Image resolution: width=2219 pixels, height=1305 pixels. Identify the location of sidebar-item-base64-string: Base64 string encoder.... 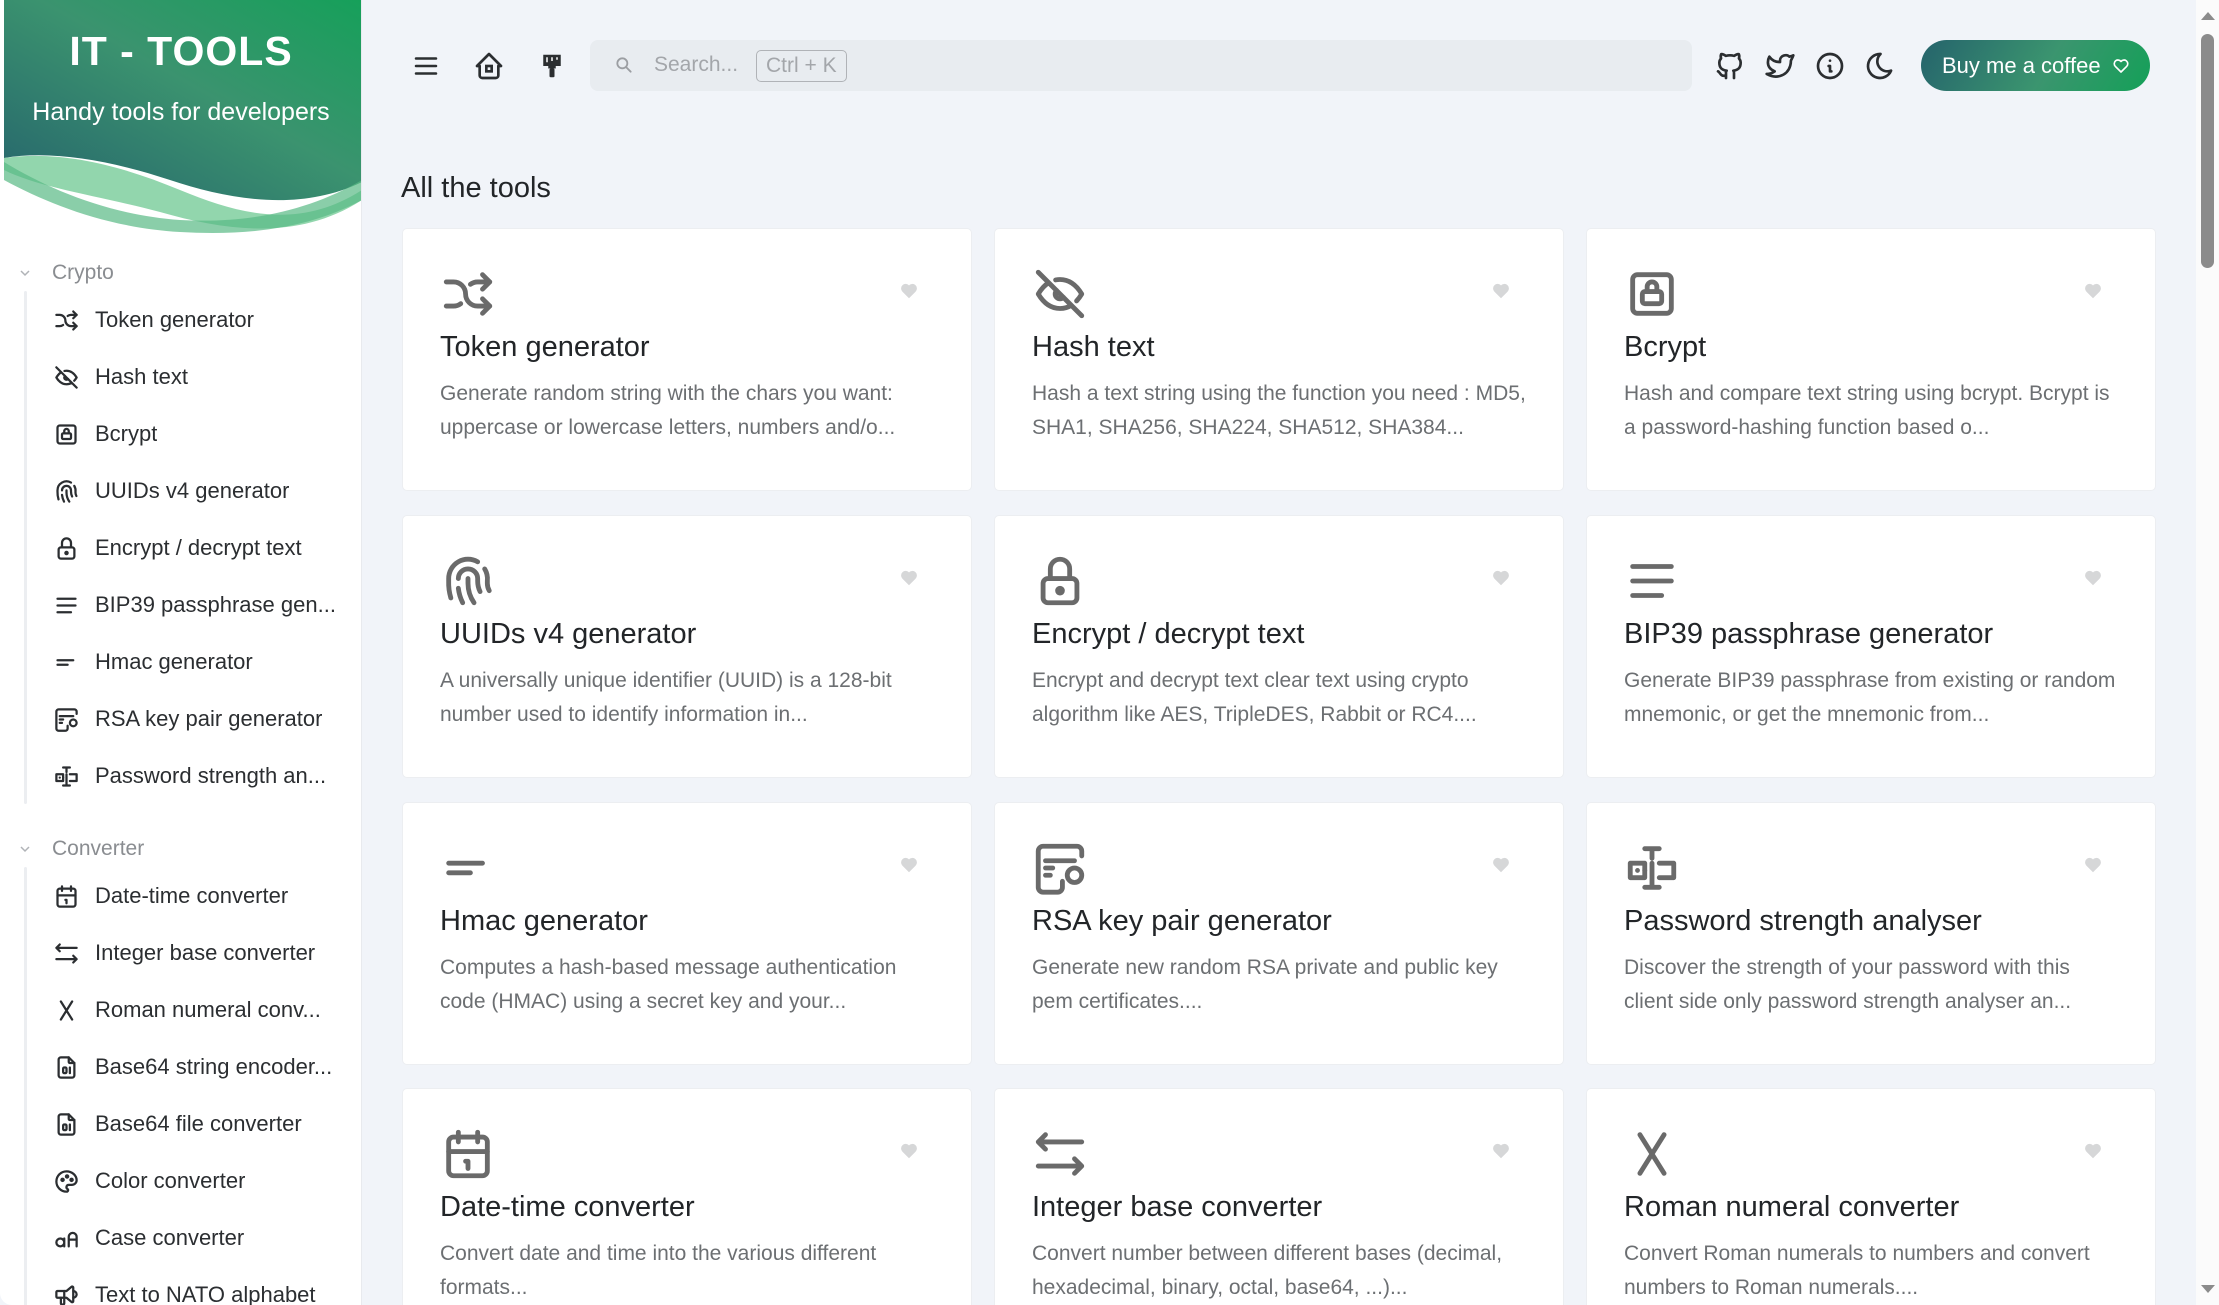
(180, 1066).